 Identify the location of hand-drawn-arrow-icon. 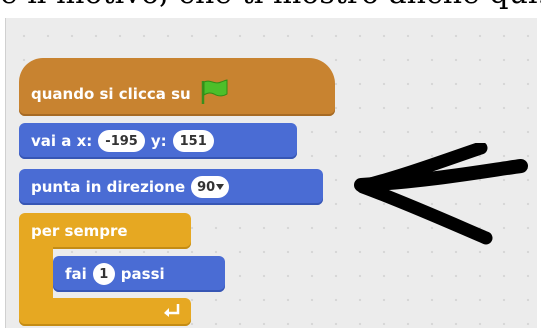
(441, 194).